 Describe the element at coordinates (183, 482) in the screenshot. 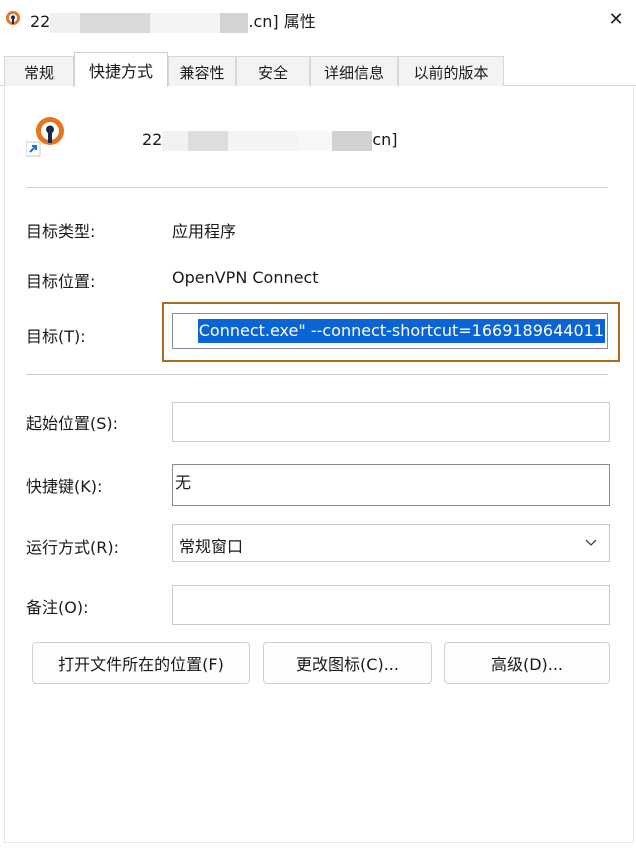

I see `hotkey-value: 无` at that location.